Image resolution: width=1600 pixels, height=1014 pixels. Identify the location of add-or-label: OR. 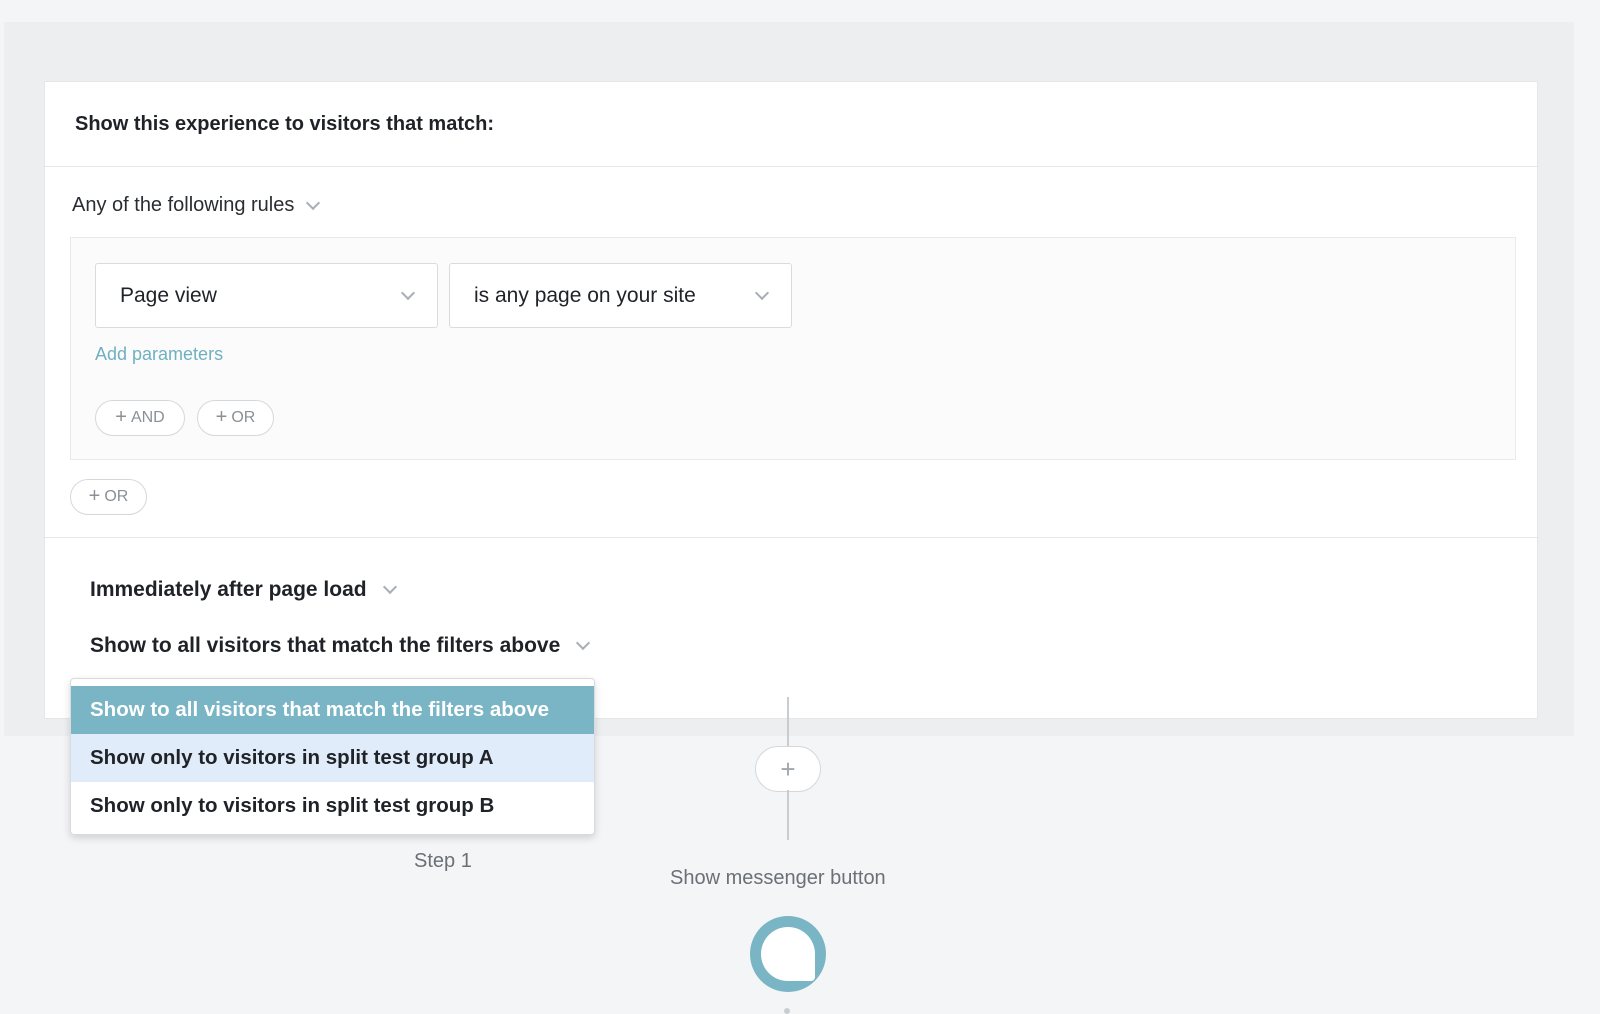
(243, 417).